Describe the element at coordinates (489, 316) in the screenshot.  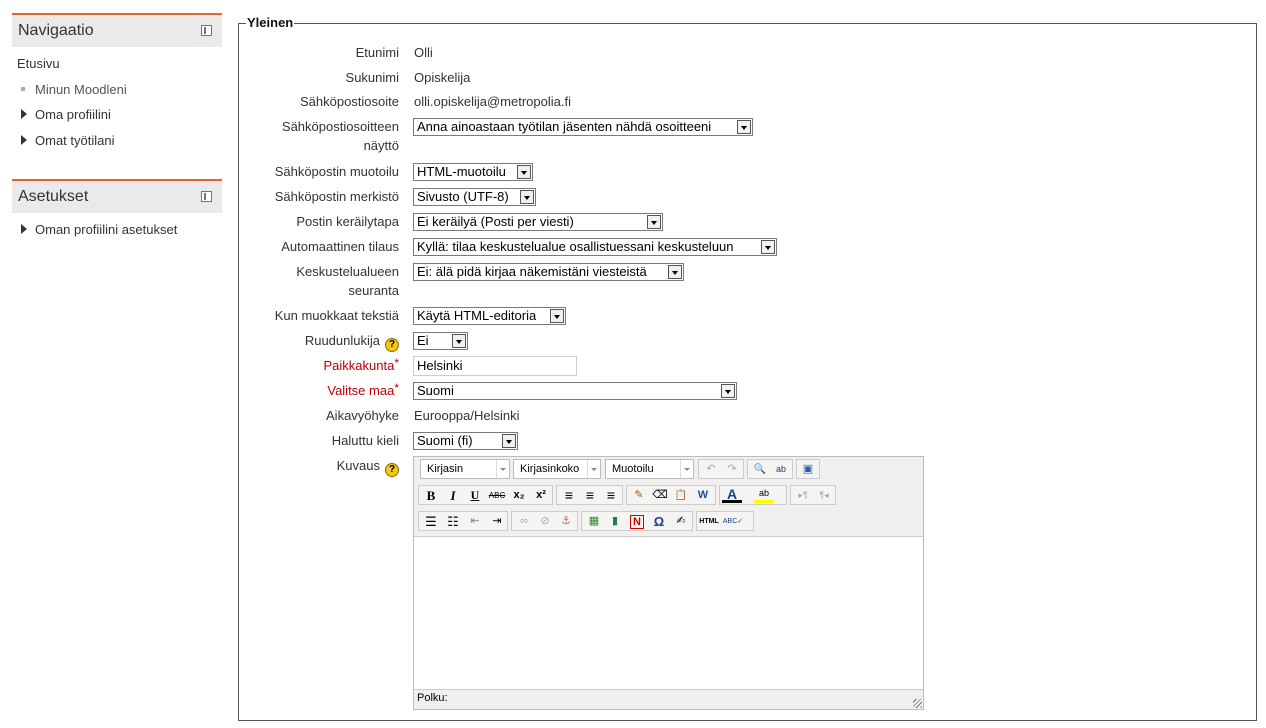
I see `htmleditor-select: Käytä HTML-editoria` at that location.